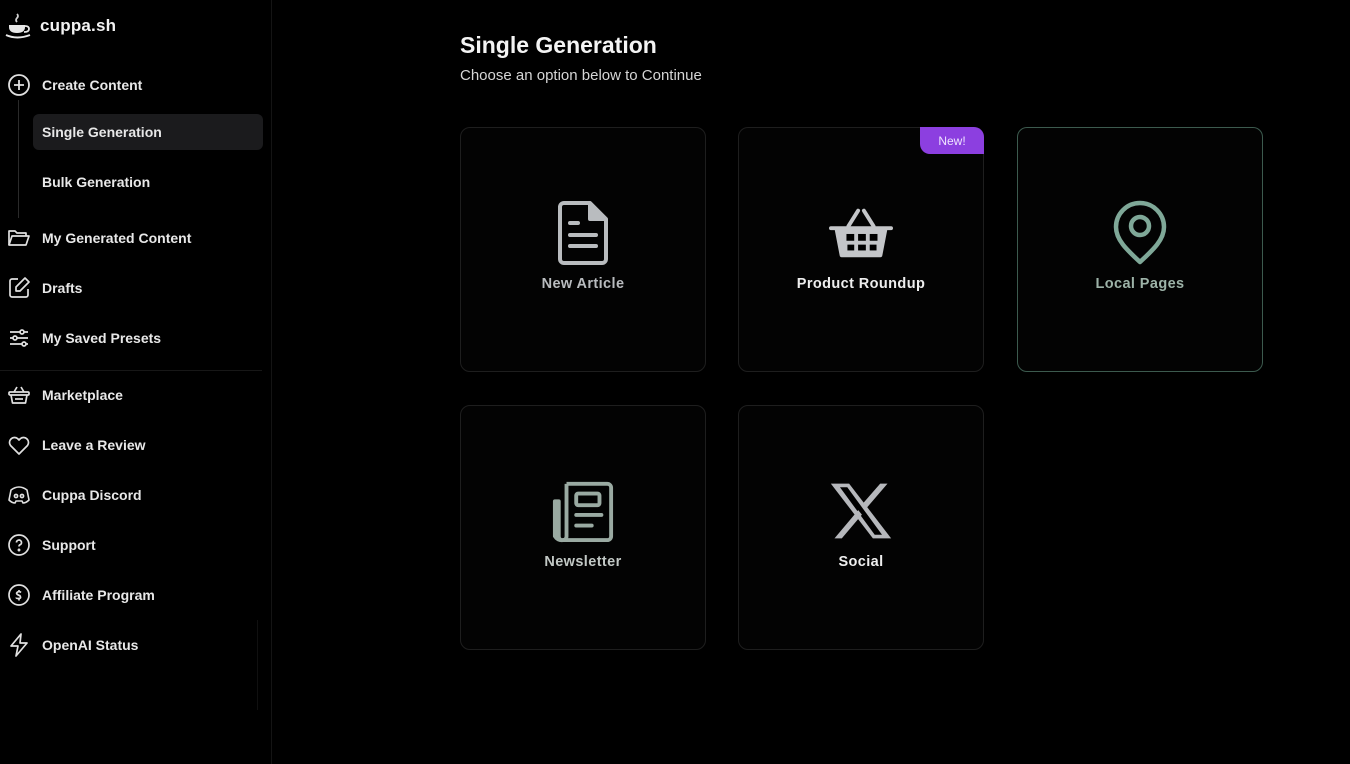  I want to click on sidebar-item-label: Affiliate Program, so click(98, 595).